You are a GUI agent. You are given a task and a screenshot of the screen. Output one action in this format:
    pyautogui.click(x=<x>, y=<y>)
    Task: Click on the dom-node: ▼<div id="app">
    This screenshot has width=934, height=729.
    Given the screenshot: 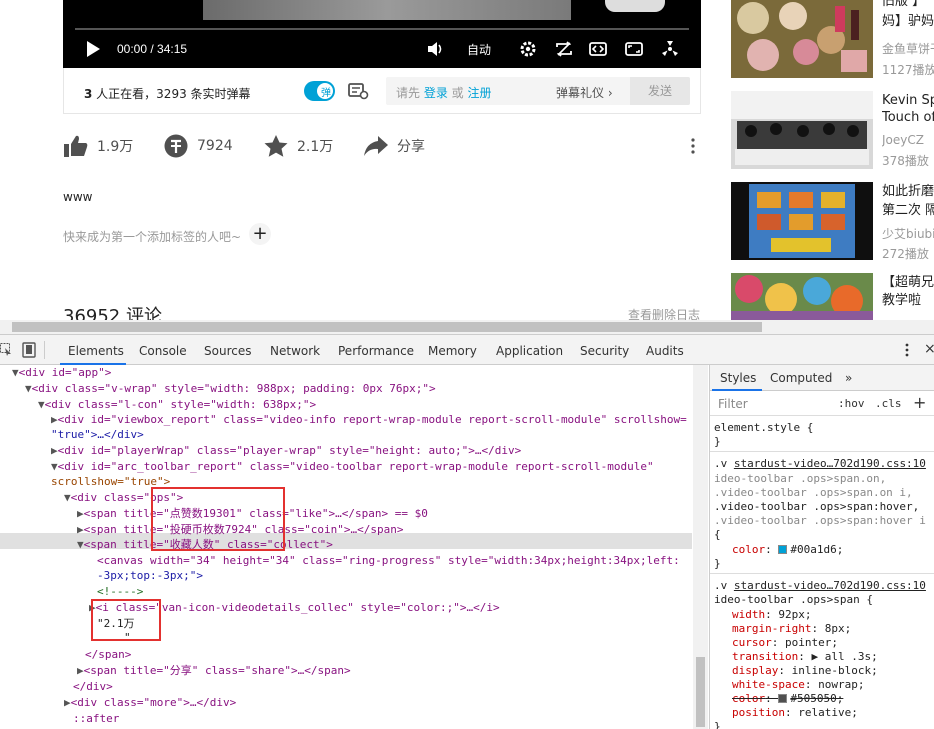 What is the action you would take?
    pyautogui.click(x=61, y=372)
    